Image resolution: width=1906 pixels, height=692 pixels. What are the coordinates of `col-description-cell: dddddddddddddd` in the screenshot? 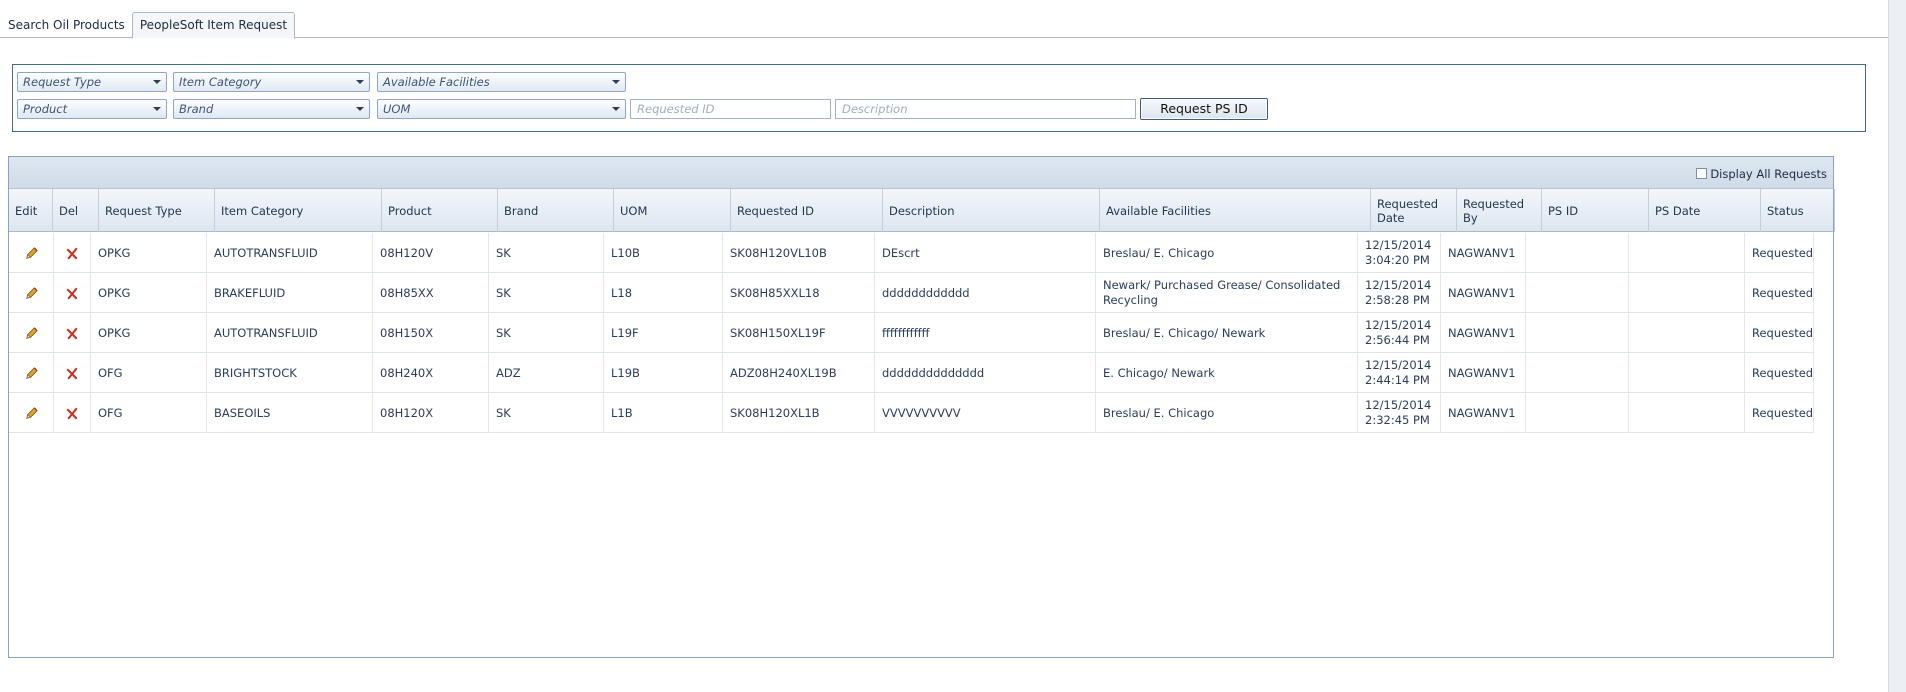 It's located at (985, 373).